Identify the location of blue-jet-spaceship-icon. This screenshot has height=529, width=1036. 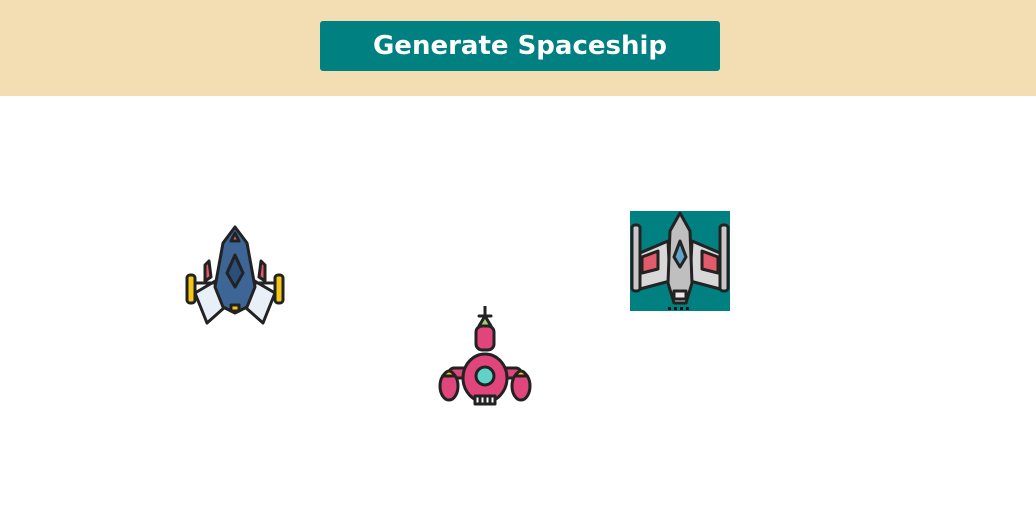
(235, 275).